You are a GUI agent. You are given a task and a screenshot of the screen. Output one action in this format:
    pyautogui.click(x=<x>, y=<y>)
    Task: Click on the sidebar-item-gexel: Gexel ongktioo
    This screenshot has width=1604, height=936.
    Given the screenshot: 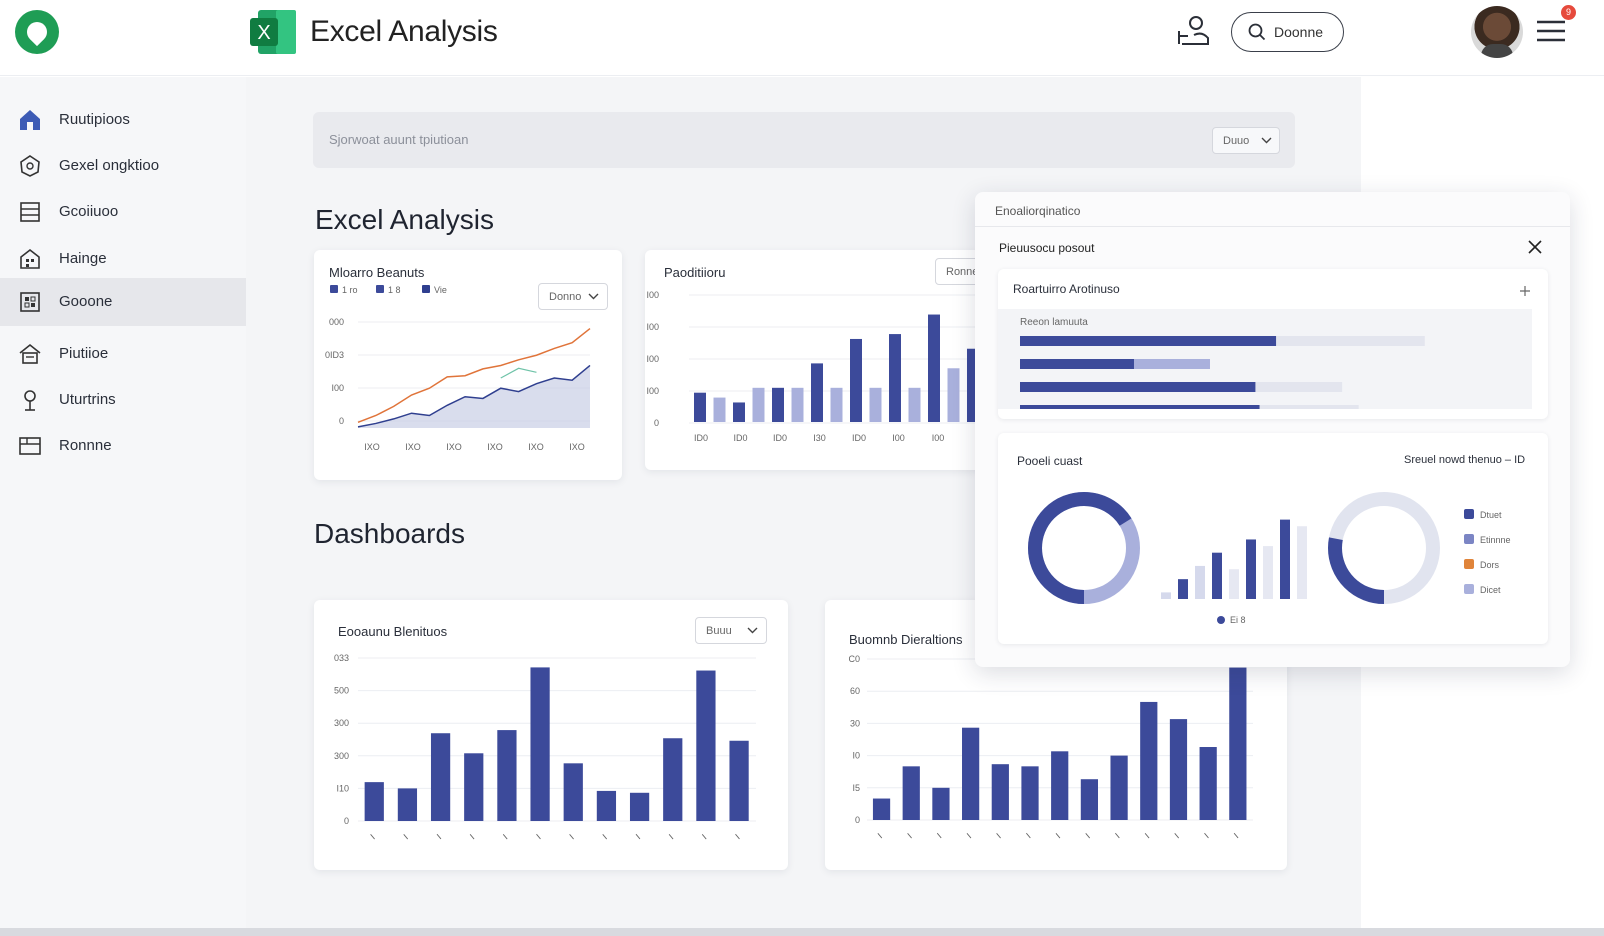 What is the action you would take?
    pyautogui.click(x=123, y=166)
    